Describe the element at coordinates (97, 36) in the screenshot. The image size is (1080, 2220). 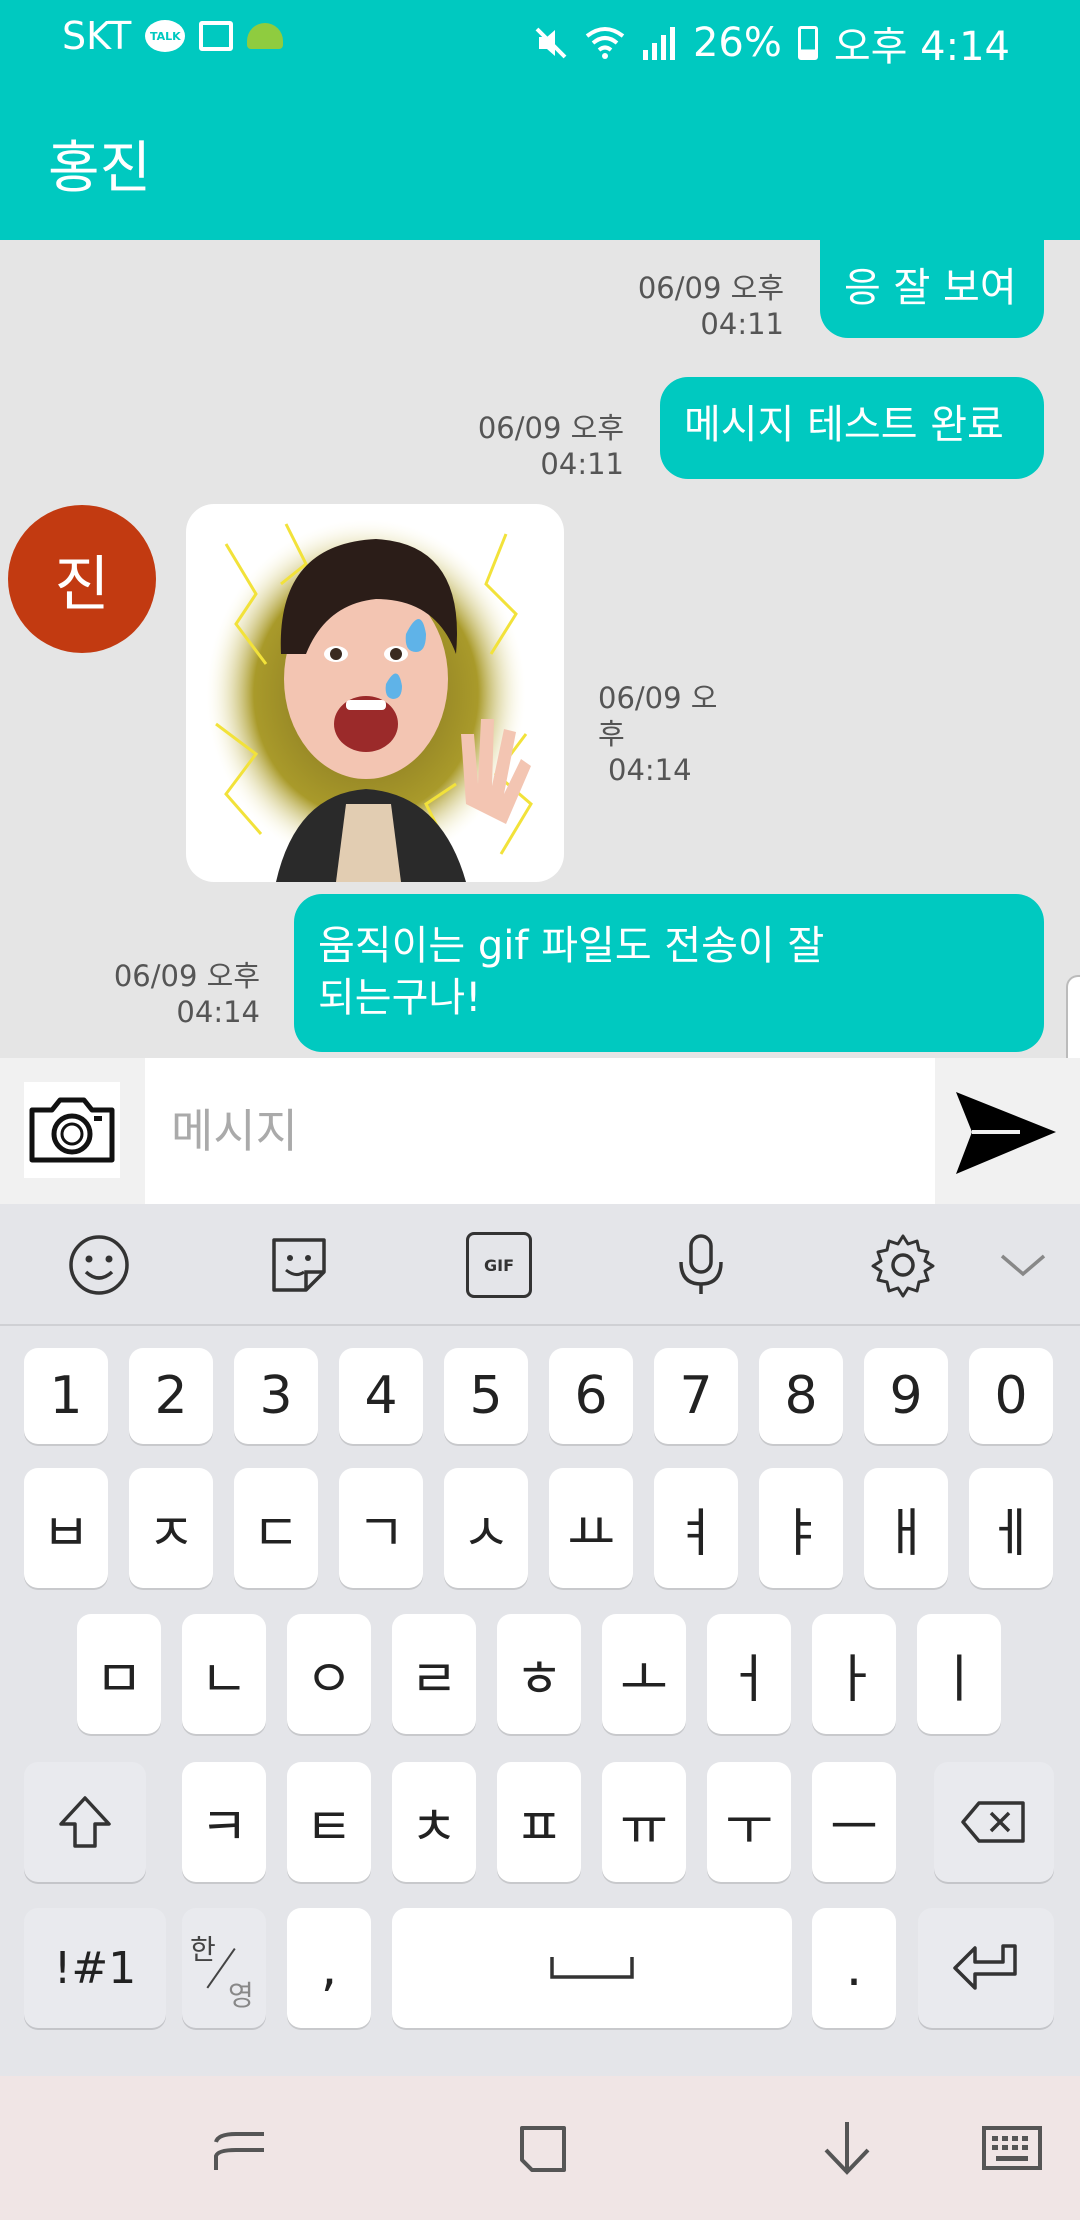
I see `carrier-label: SKT` at that location.